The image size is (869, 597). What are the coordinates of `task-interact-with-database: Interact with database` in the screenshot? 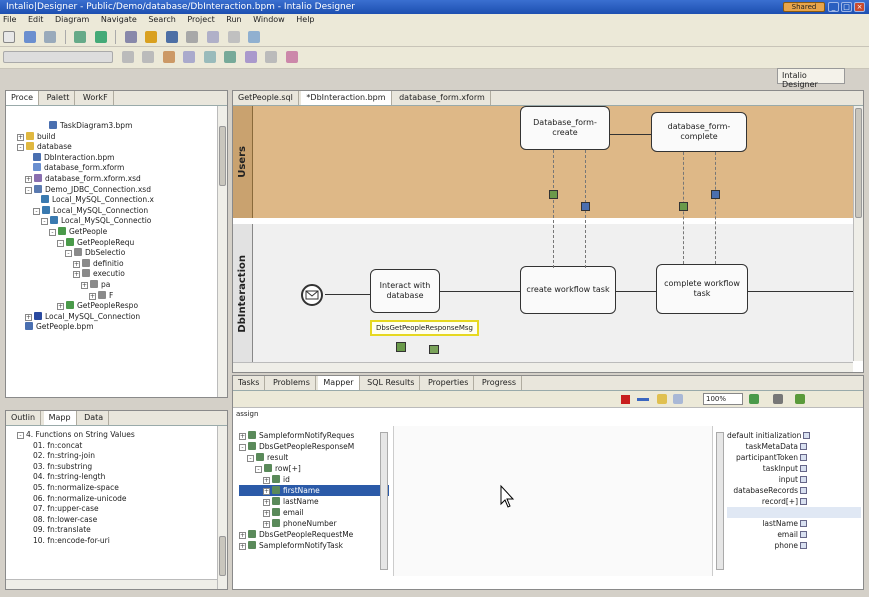 It's located at (405, 291).